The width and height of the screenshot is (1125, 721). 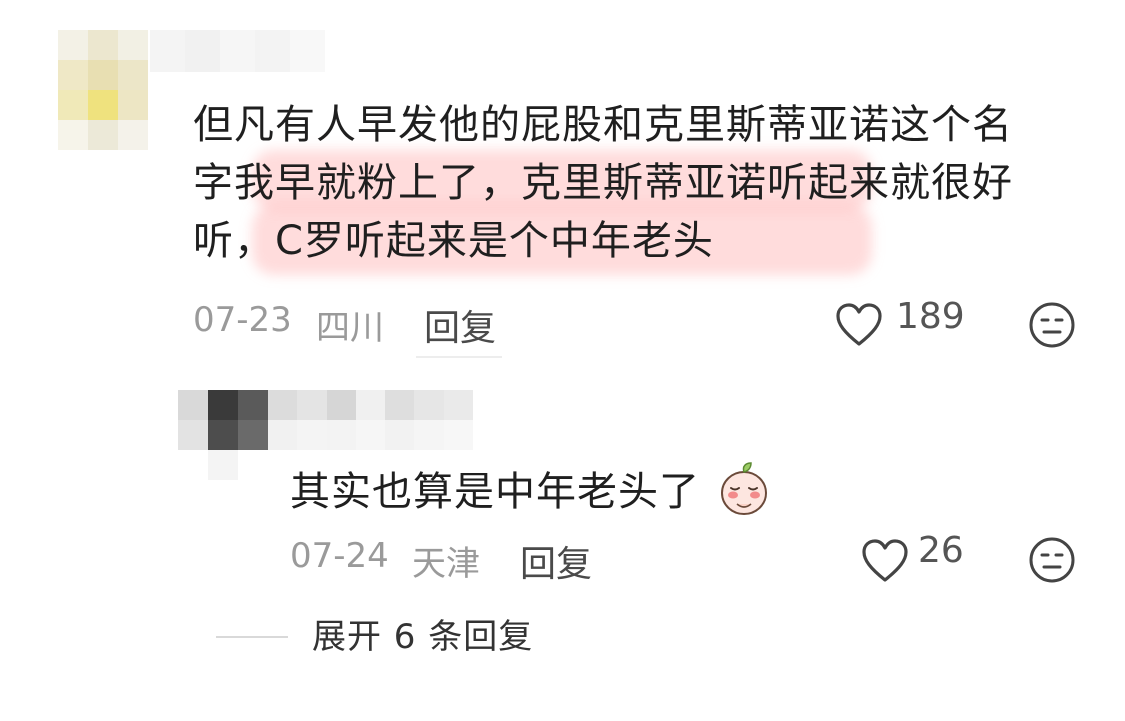 I want to click on peach-sticker, so click(x=744, y=490).